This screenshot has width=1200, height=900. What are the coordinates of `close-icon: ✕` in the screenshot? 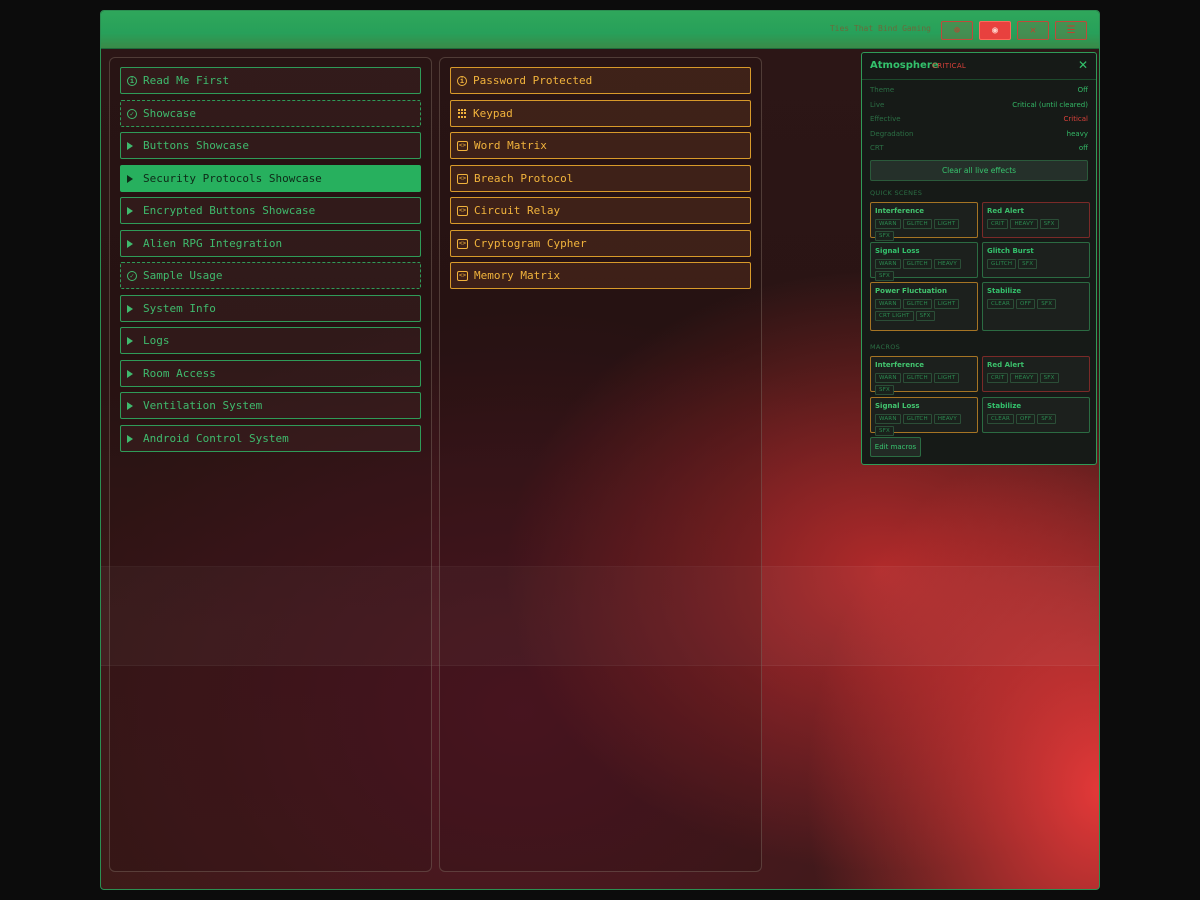 It's located at (1083, 65).